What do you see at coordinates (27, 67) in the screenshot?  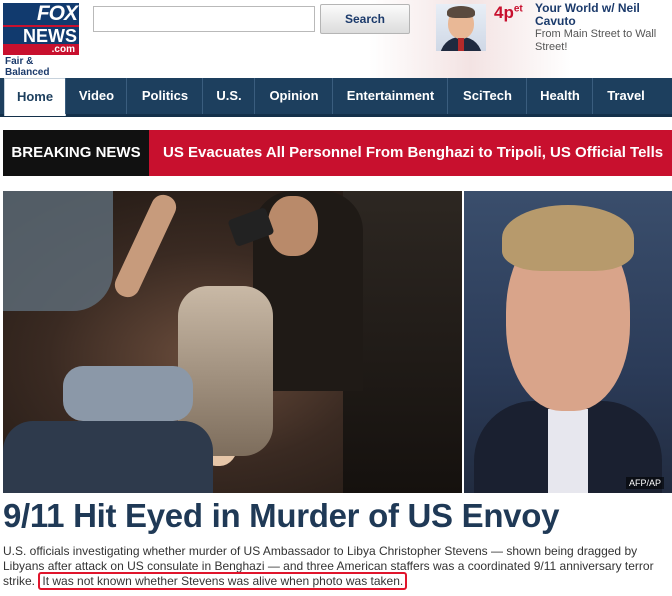 I see `logo-tagline: Fair & Balanced` at bounding box center [27, 67].